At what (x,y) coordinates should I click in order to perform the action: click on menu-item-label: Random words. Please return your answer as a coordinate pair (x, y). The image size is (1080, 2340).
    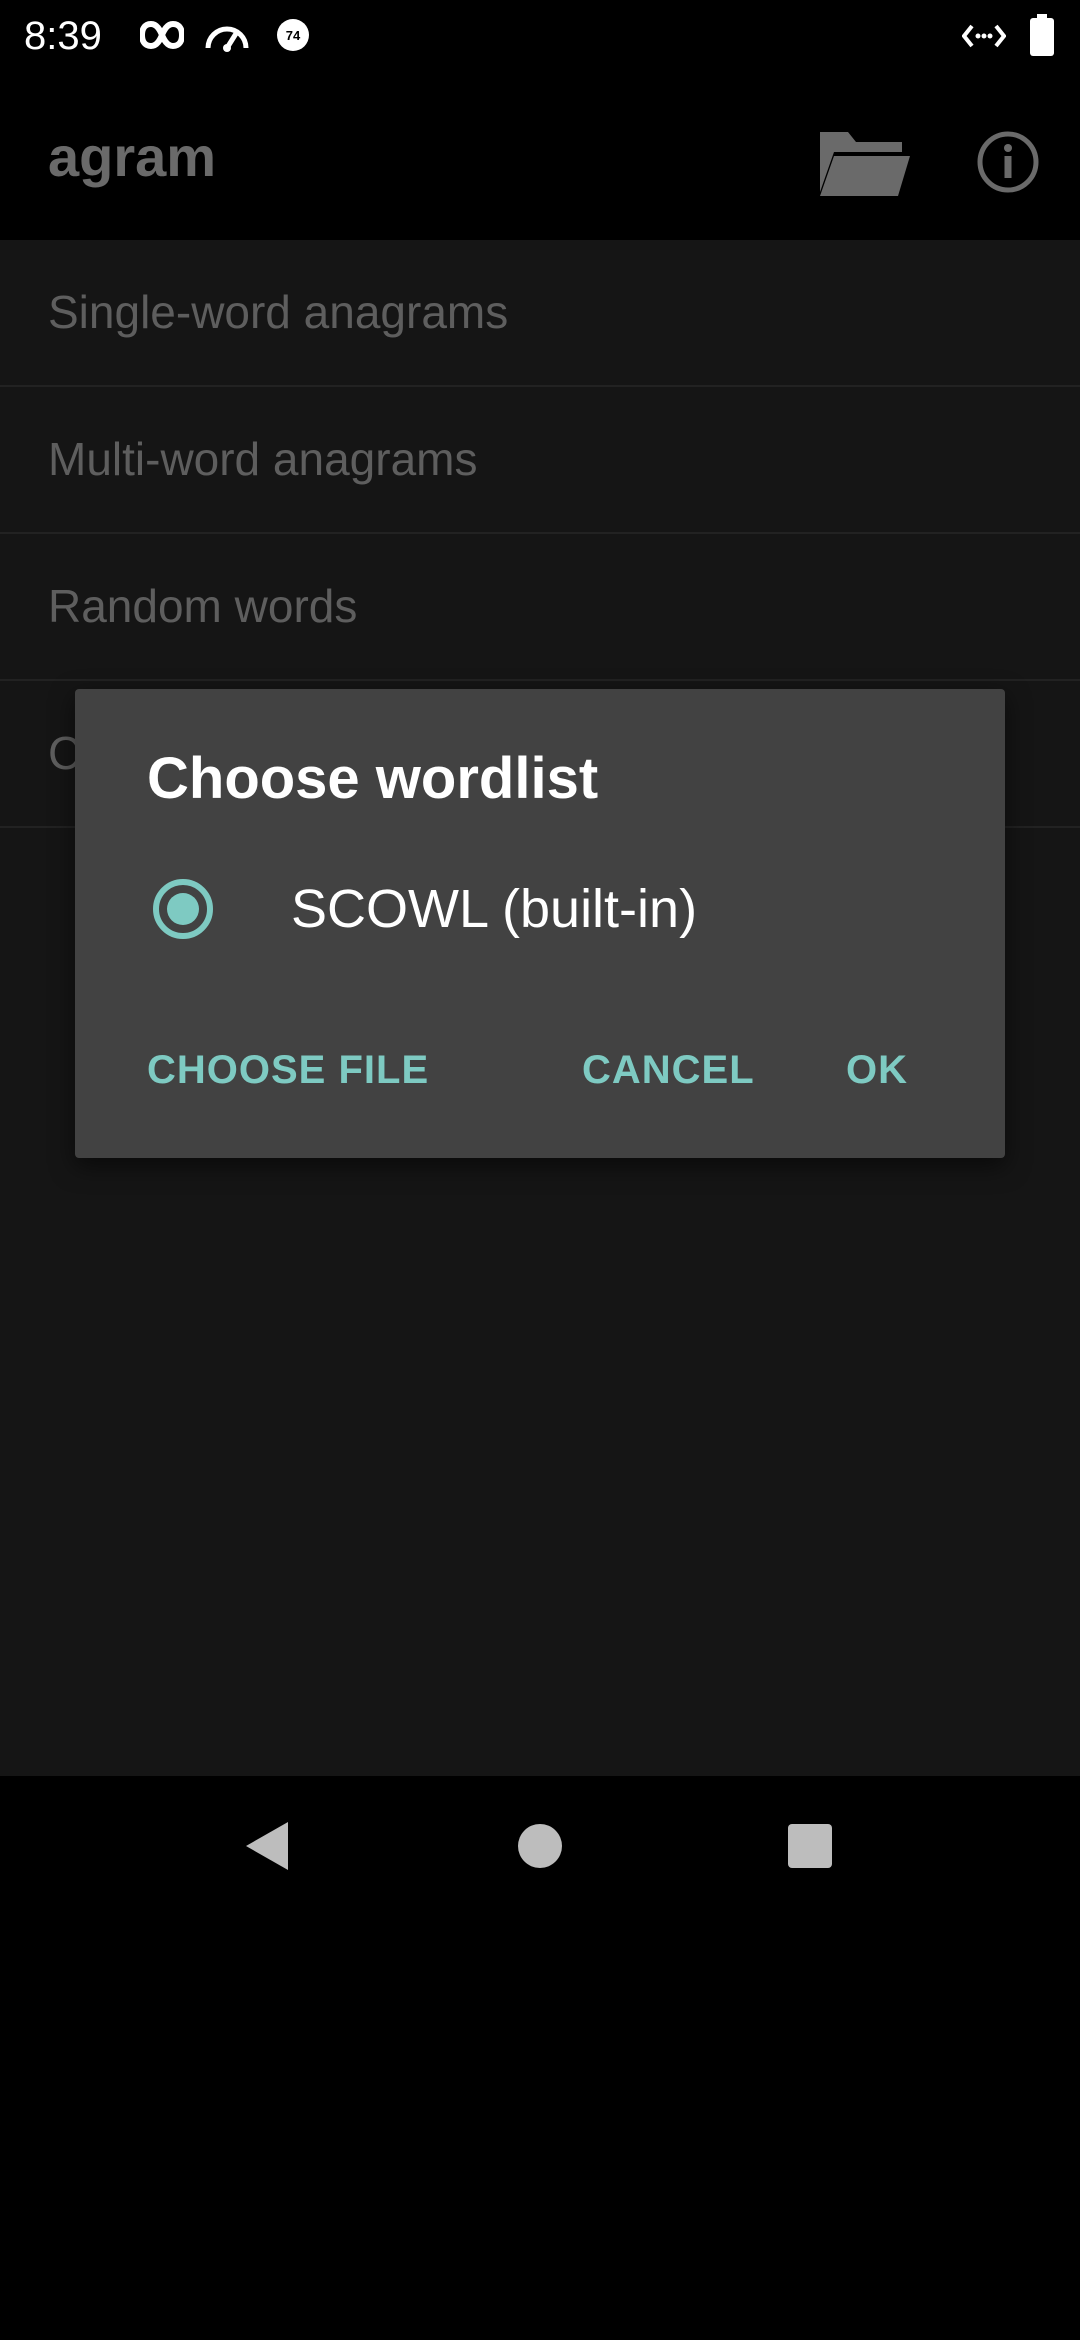
    Looking at the image, I should click on (203, 606).